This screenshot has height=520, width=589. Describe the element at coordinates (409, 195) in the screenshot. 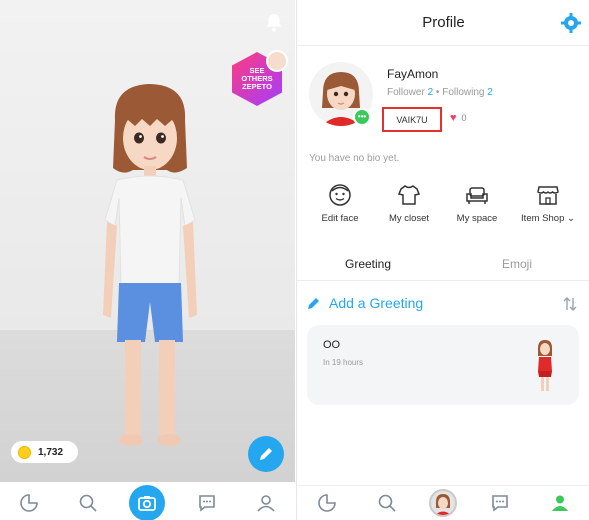

I see `shirt-icon` at that location.